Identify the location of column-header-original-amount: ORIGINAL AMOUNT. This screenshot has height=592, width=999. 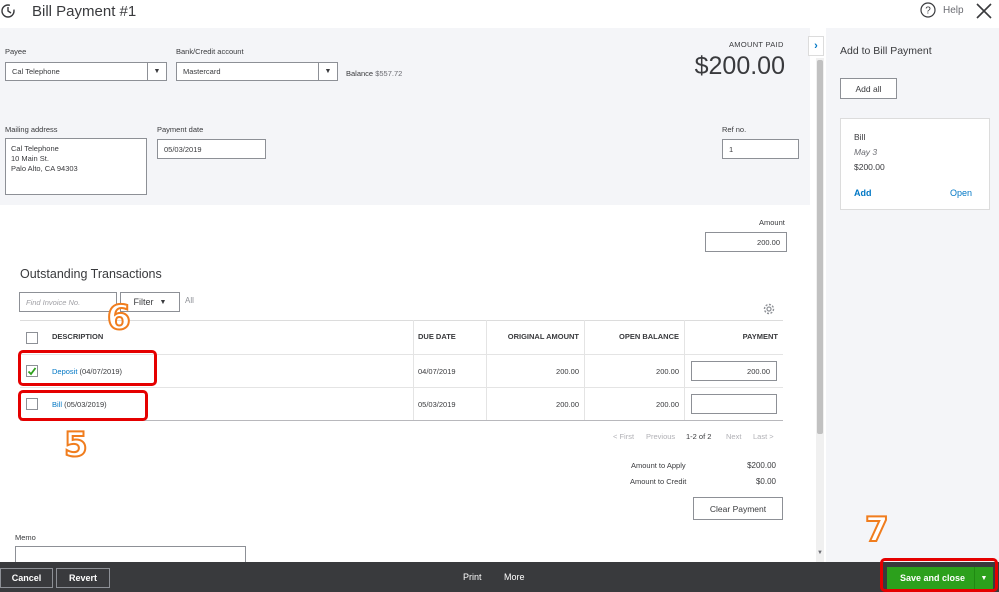
(543, 336).